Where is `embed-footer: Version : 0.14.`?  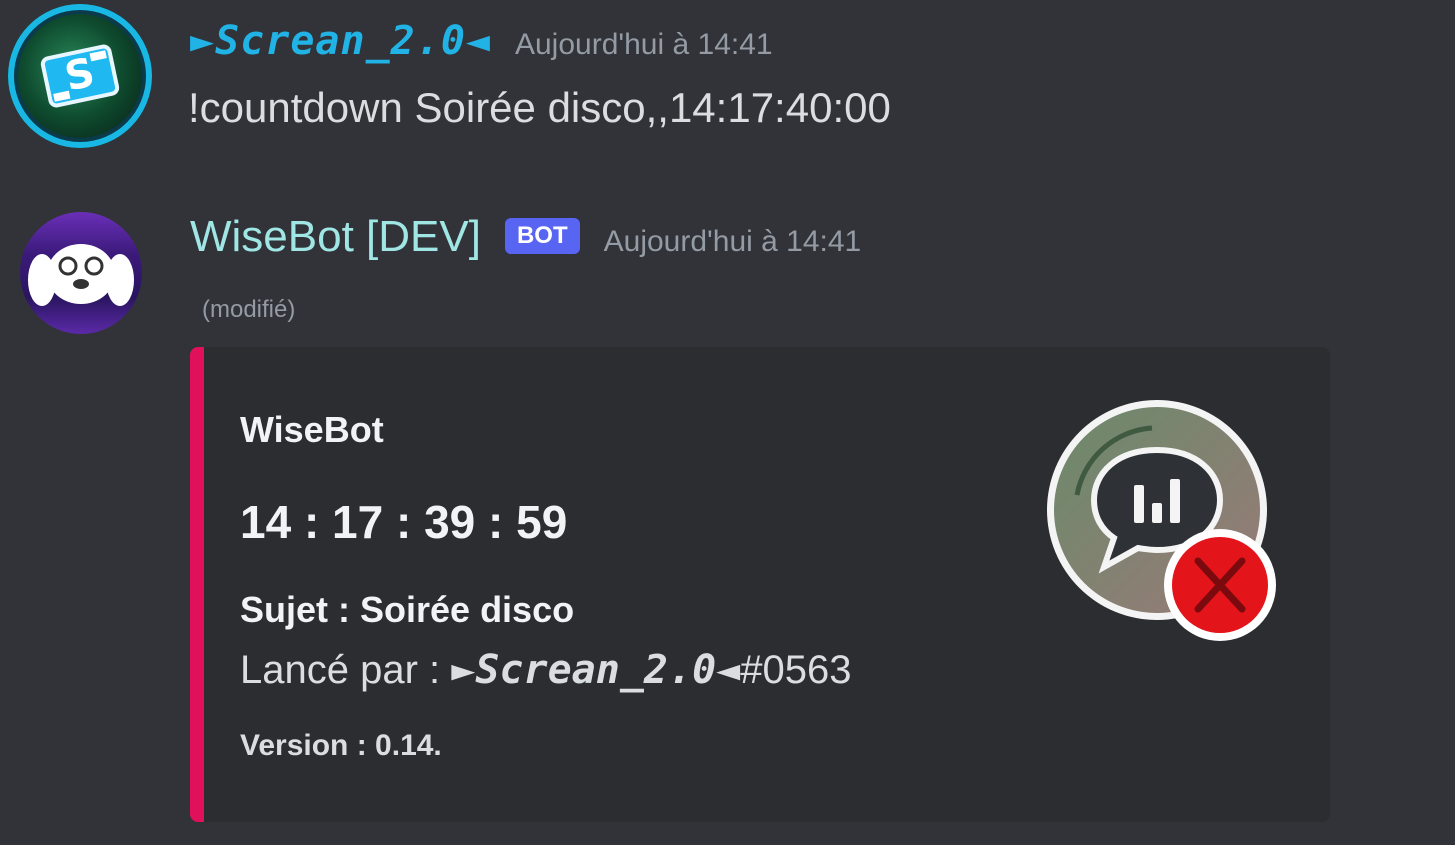 embed-footer: Version : 0.14. is located at coordinates (341, 745).